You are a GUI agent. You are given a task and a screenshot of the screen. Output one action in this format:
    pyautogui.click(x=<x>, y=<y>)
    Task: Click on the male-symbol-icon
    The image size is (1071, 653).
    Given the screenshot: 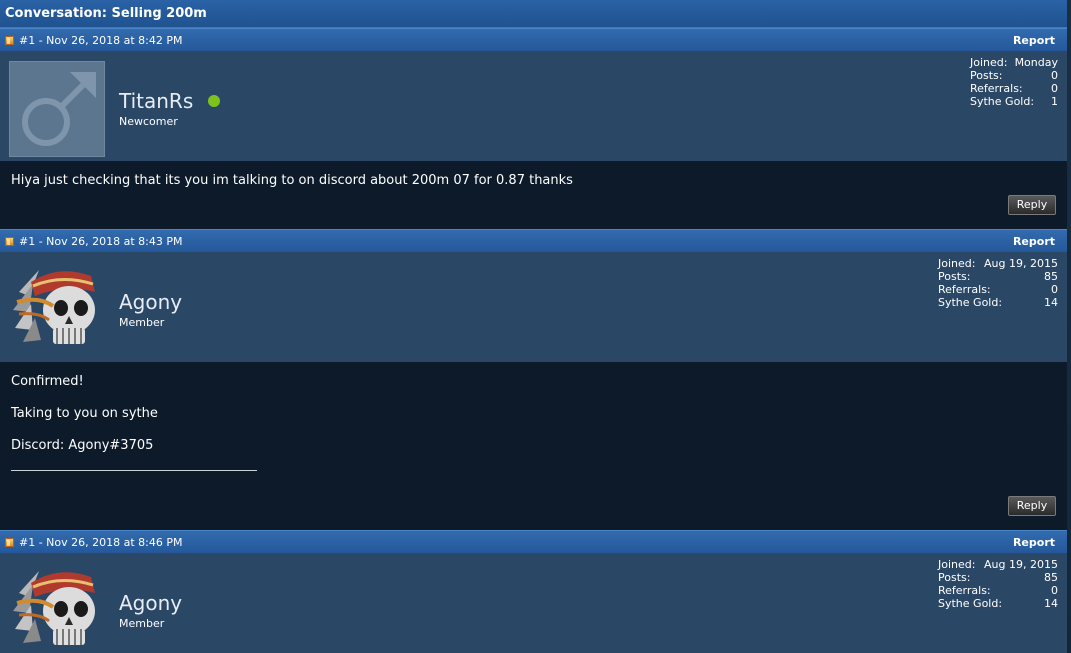 What is the action you would take?
    pyautogui.click(x=59, y=109)
    